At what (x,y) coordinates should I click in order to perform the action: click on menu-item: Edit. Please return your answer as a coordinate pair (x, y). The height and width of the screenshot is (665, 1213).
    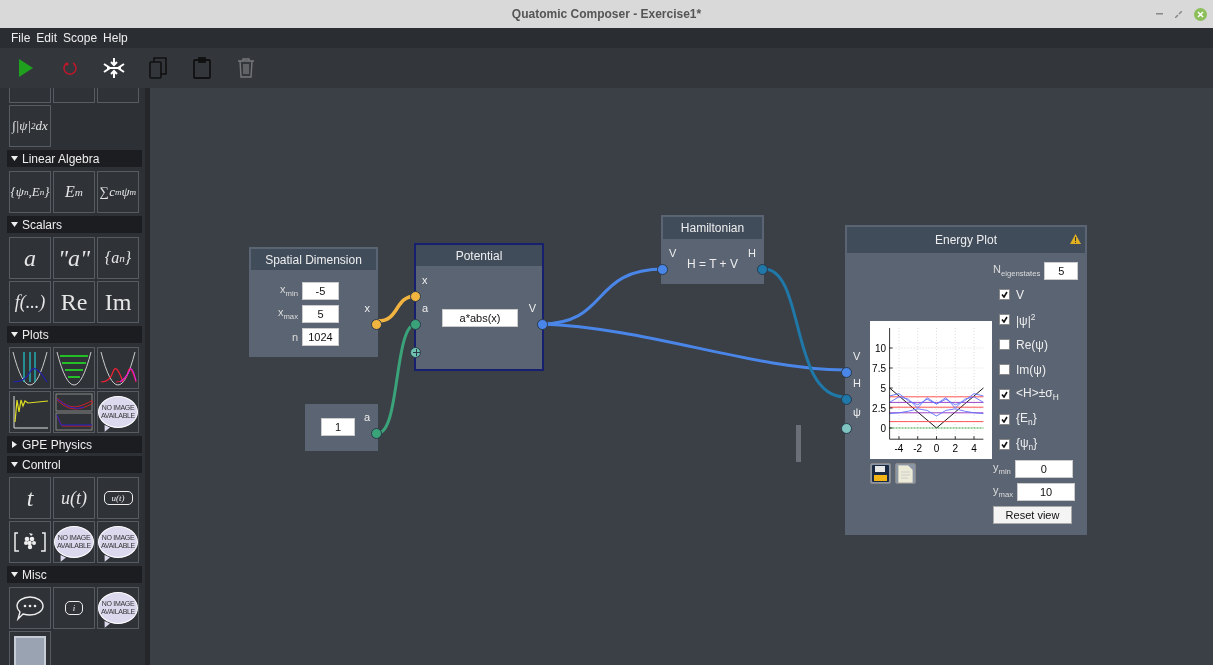
    Looking at the image, I should click on (47, 38).